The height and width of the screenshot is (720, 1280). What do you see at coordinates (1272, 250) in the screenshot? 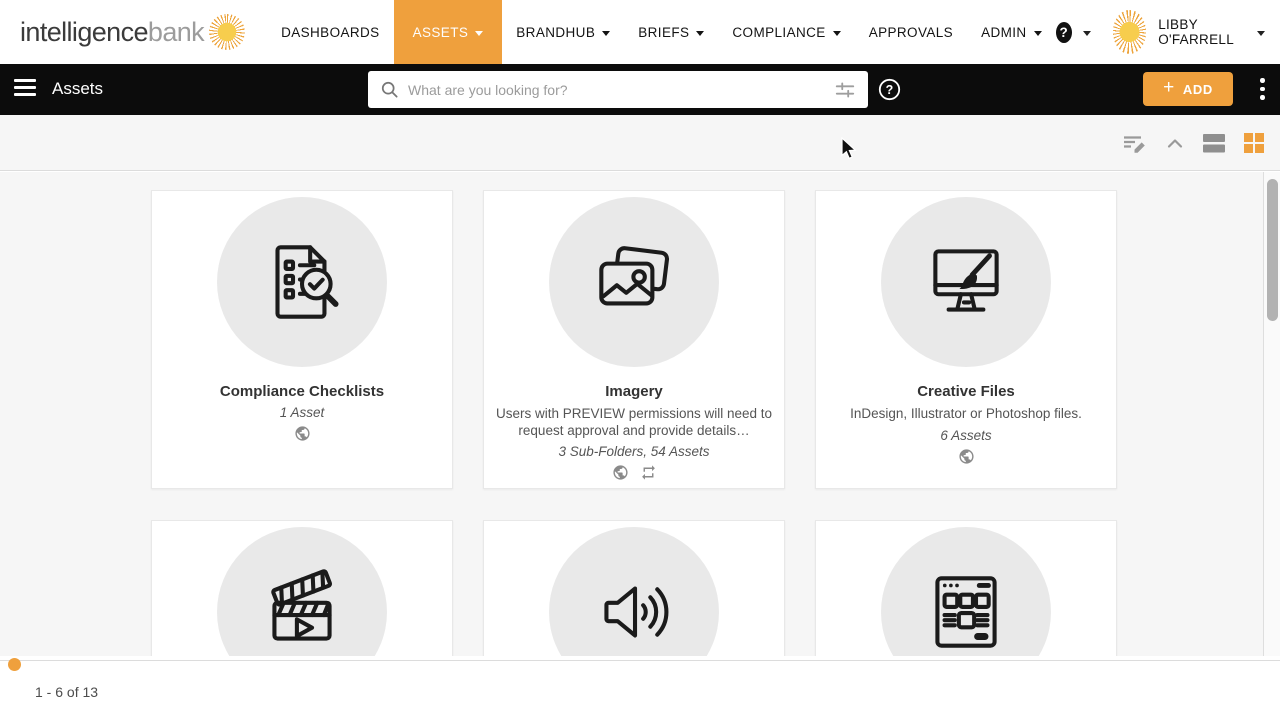
I see `scrollbar-thumb` at bounding box center [1272, 250].